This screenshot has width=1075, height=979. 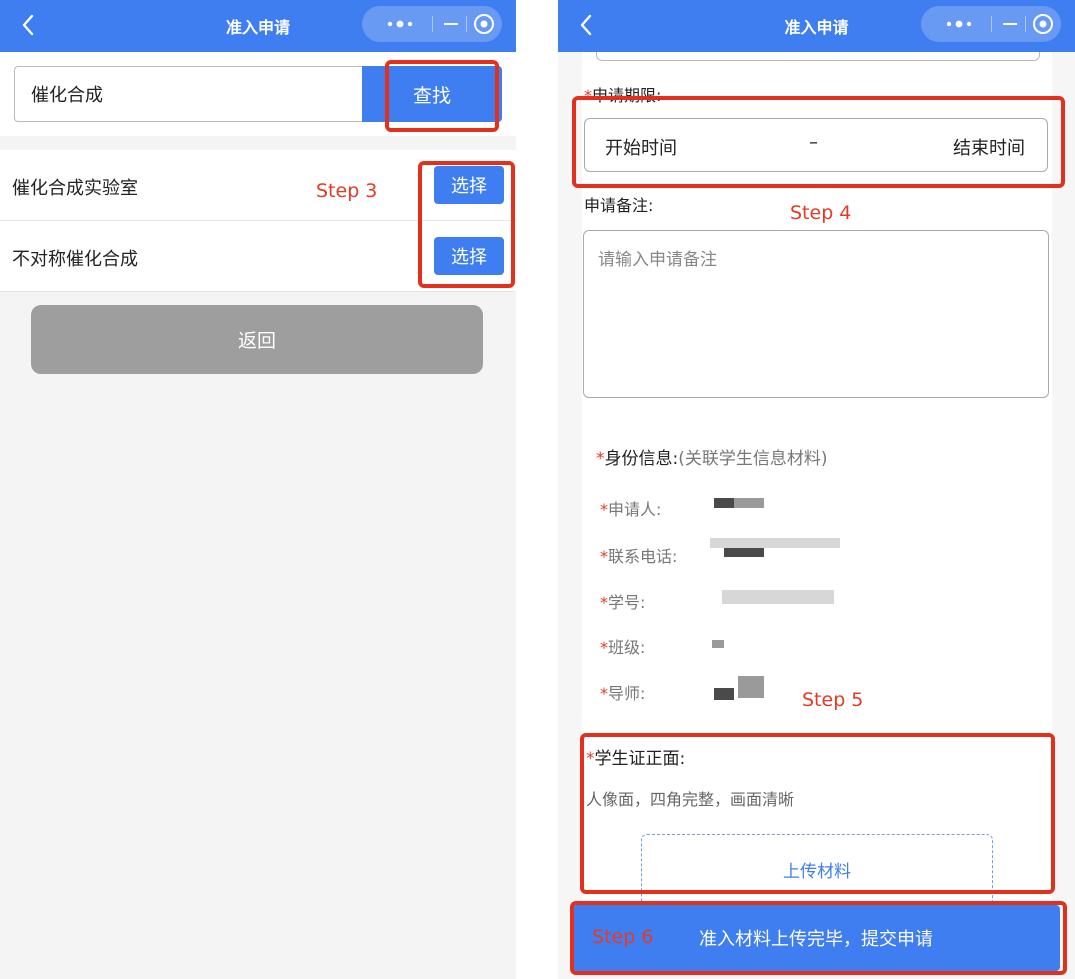 What do you see at coordinates (432, 94) in the screenshot?
I see `search-button: 查找` at bounding box center [432, 94].